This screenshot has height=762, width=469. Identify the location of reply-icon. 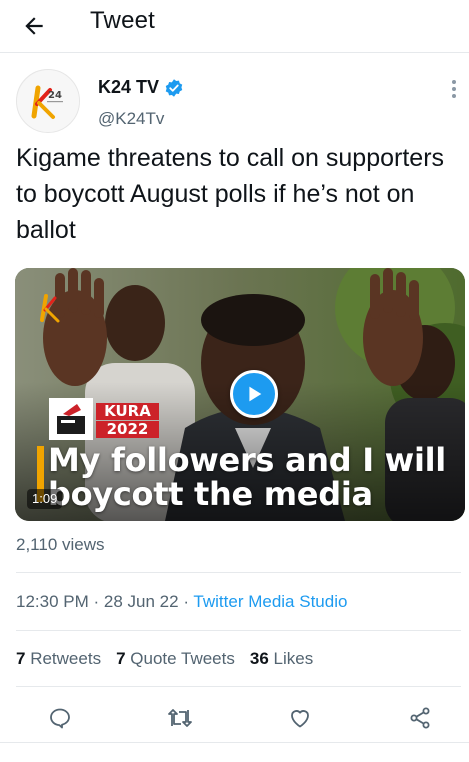
(60, 718).